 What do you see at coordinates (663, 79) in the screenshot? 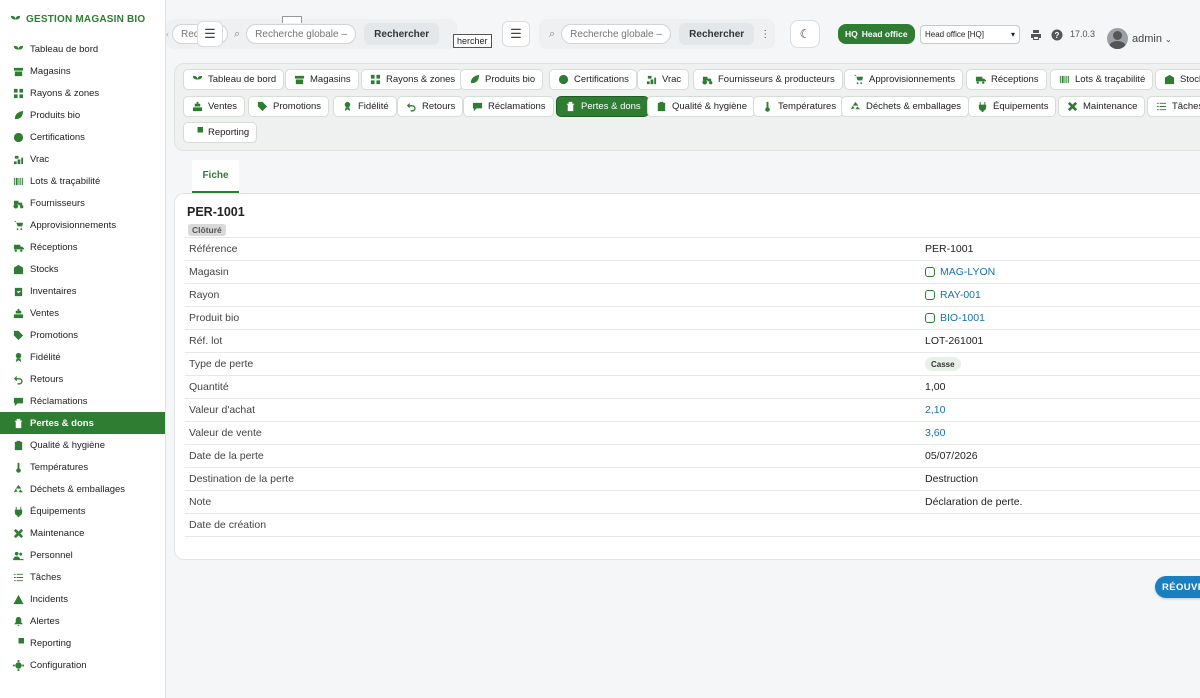
I see `module-tab-vrac: Vrac` at bounding box center [663, 79].